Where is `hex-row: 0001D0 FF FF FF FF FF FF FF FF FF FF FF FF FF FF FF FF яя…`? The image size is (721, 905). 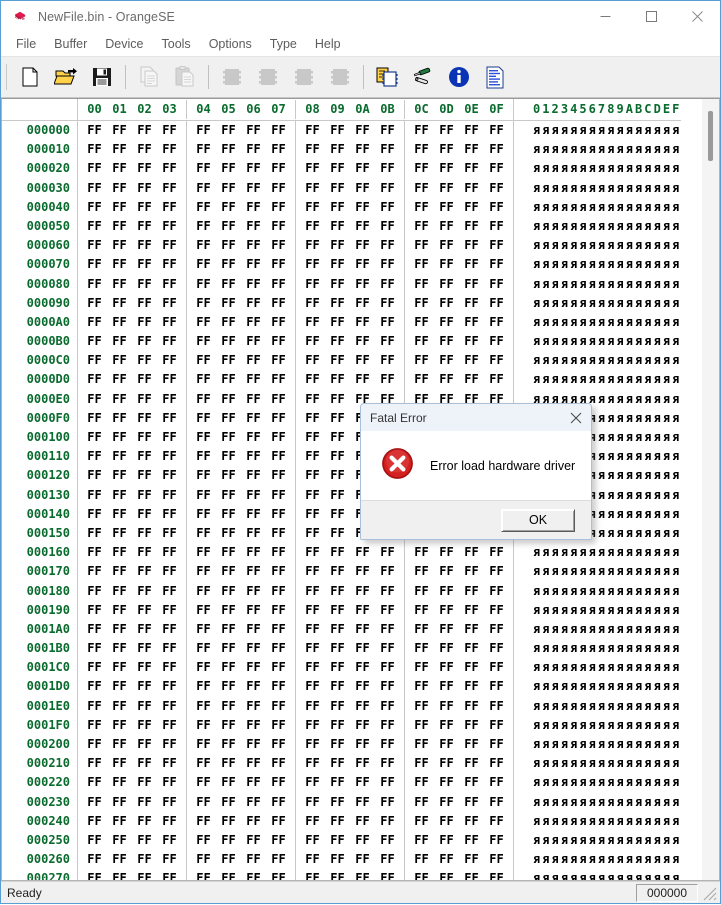
hex-row: 0001D0 FF FF FF FF FF FF FF FF FF FF FF FF FF FF FF FF яя… is located at coordinates (341, 687).